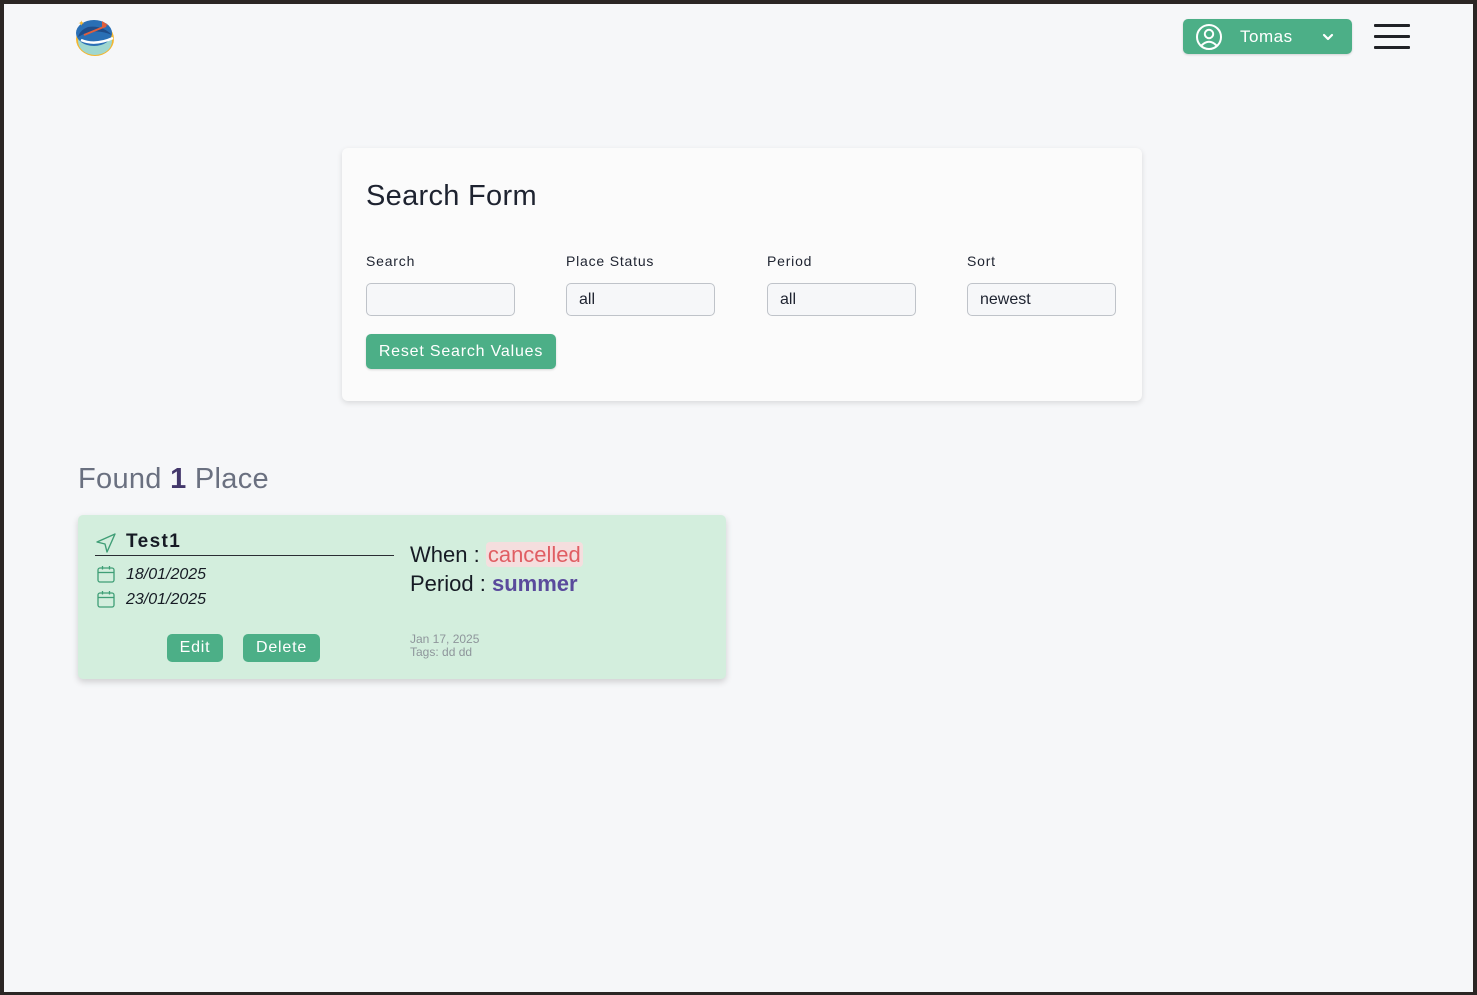  Describe the element at coordinates (231, 479) in the screenshot. I see `results-suffix: Place` at that location.